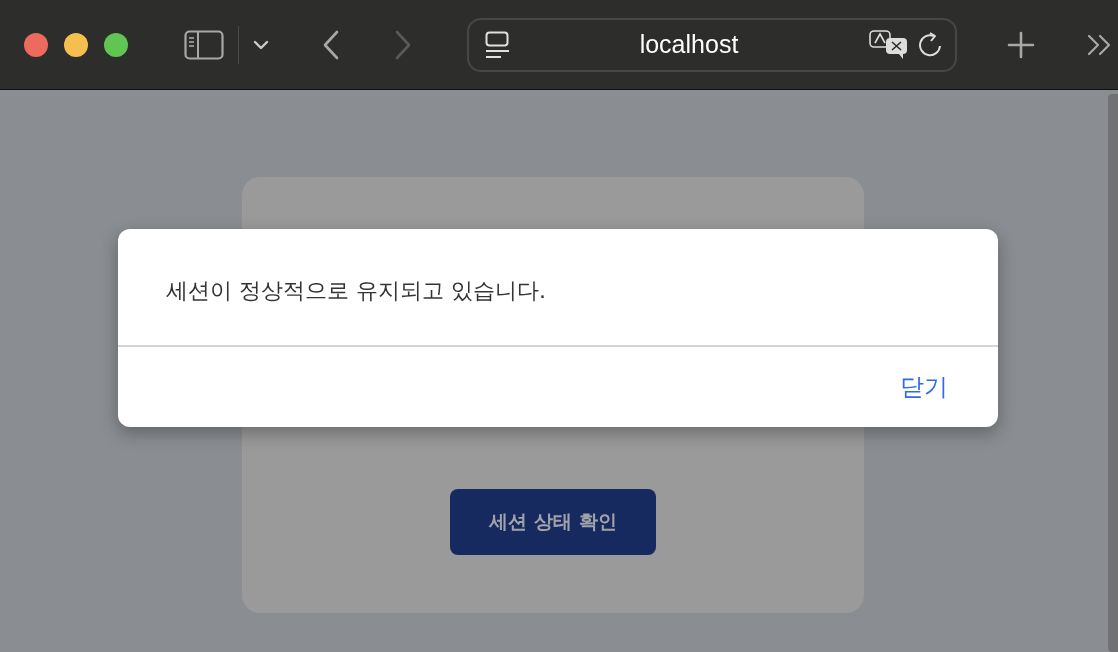 Image resolution: width=1118 pixels, height=652 pixels. Describe the element at coordinates (889, 44) in the screenshot. I see `translate-icon` at that location.